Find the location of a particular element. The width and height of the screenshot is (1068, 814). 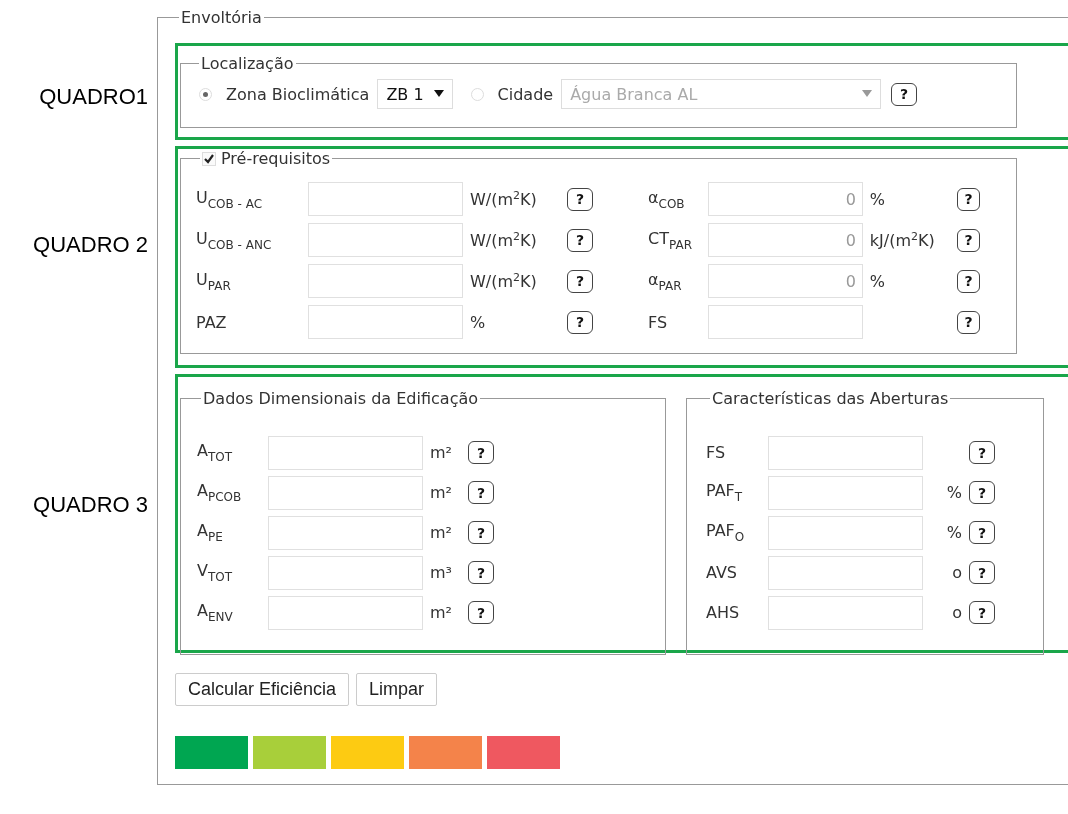

fieldset-legend: Pré-requisitos is located at coordinates (276, 158).